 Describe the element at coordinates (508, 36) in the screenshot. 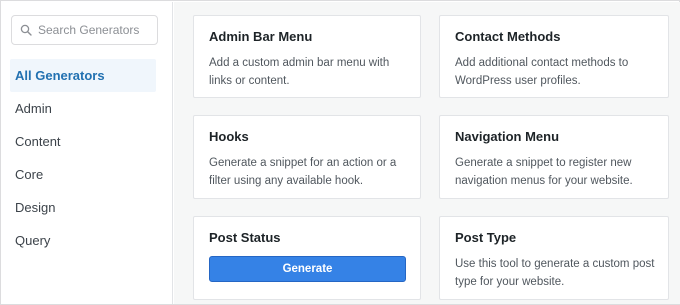

I see `card-title: Contact Methods` at that location.